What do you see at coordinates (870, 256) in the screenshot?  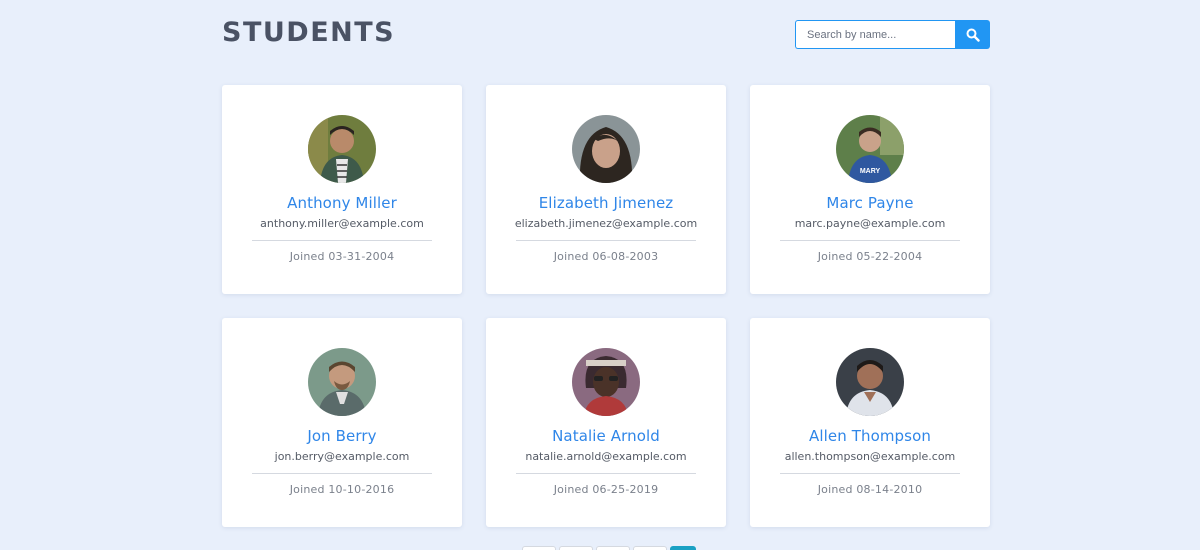 I see `joined-date: Joined 05-22-2004` at bounding box center [870, 256].